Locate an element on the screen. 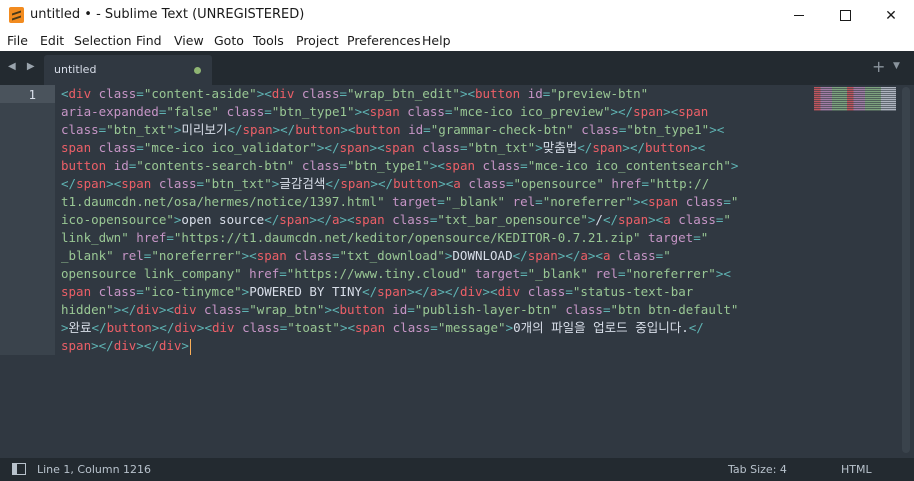  toggle-side-panel-icon is located at coordinates (19, 469).